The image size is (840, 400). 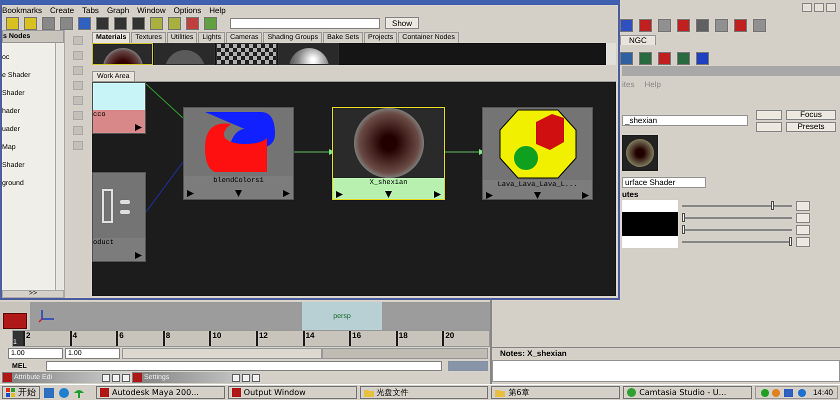 I want to click on frame-tick: 8, so click(x=186, y=338).